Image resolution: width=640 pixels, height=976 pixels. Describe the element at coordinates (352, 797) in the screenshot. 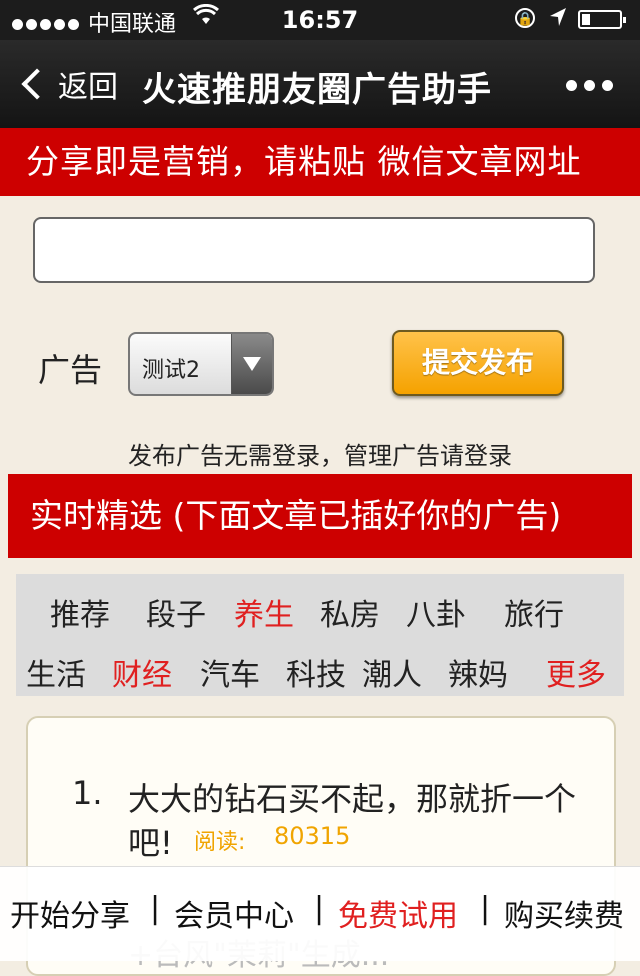

I see `article-title-line1: 大大的钻石买不起，那就折一个` at that location.